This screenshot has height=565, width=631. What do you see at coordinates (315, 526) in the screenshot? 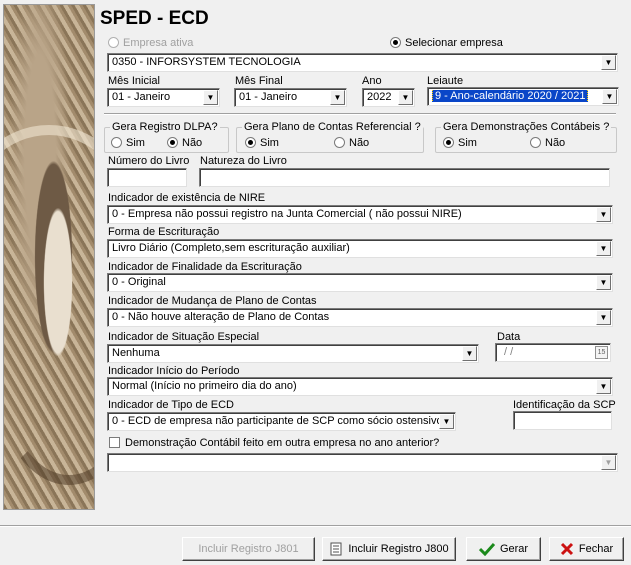
I see `footer-divider` at bounding box center [315, 526].